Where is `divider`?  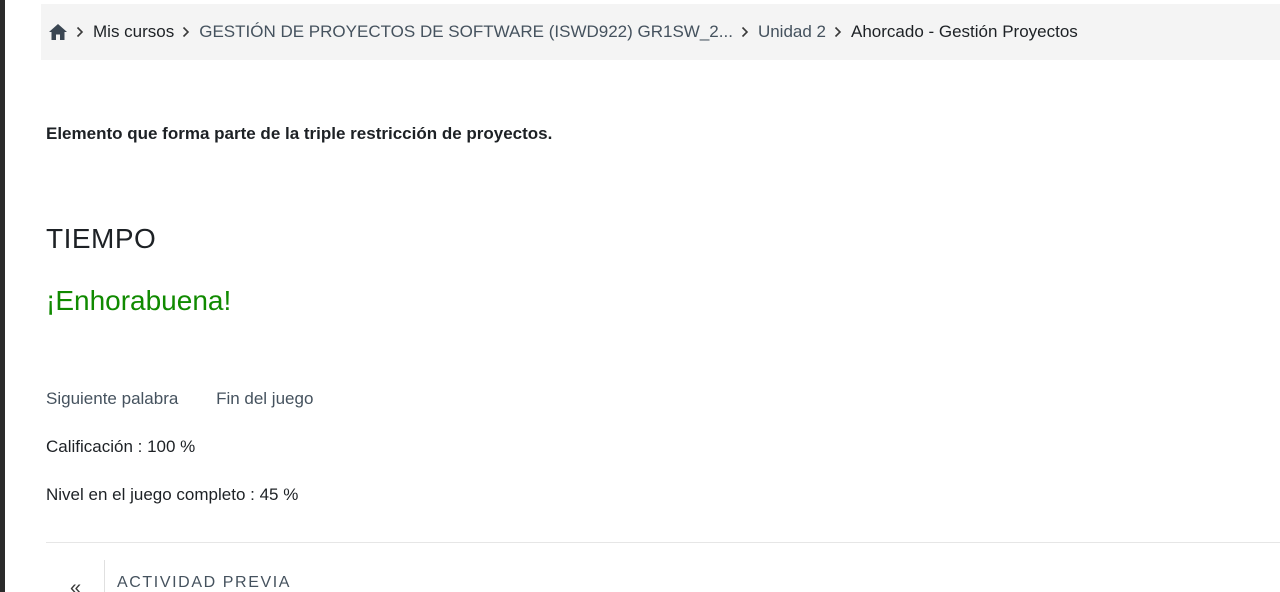
divider is located at coordinates (663, 542).